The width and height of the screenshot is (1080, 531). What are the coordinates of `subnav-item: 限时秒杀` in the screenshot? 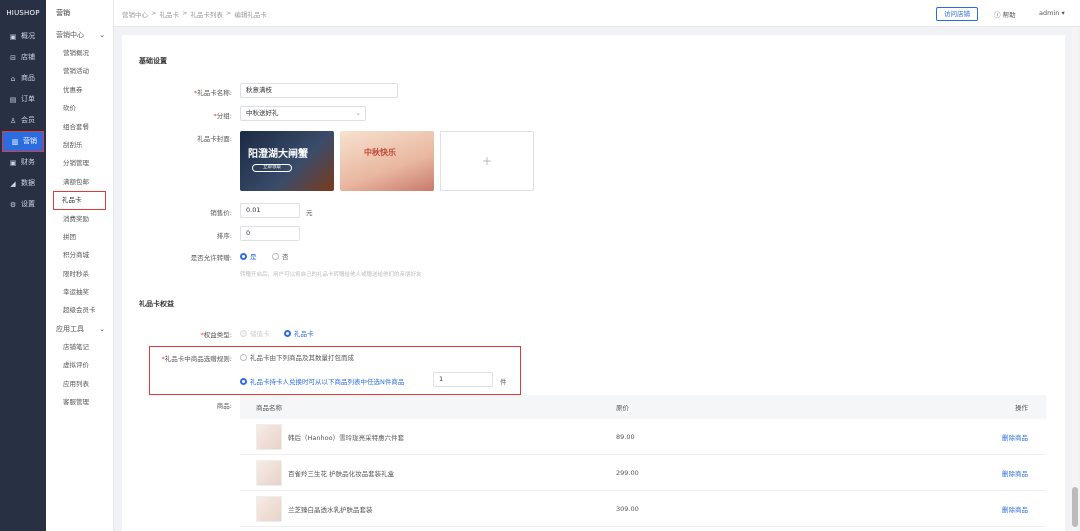 It's located at (79, 274).